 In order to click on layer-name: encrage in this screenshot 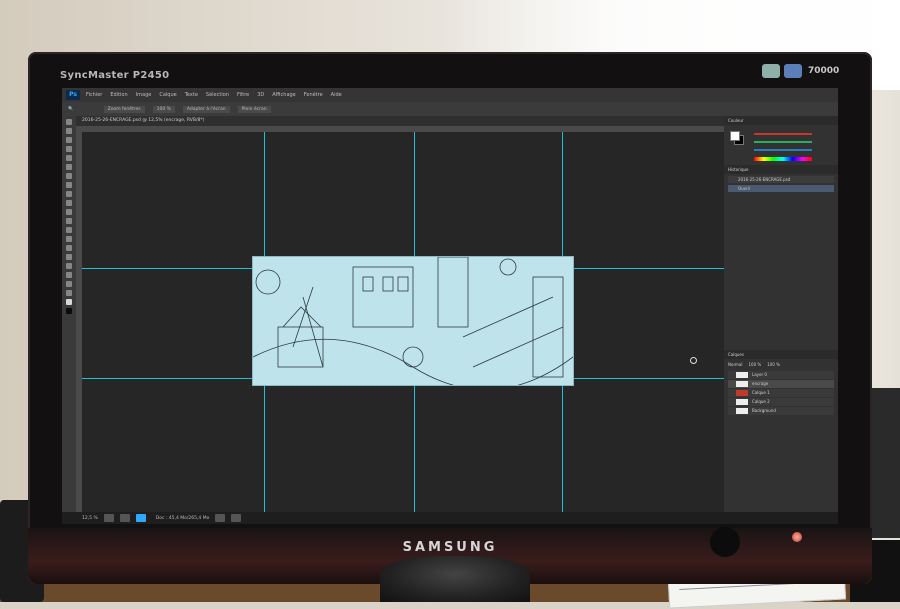, I will do `click(760, 383)`.